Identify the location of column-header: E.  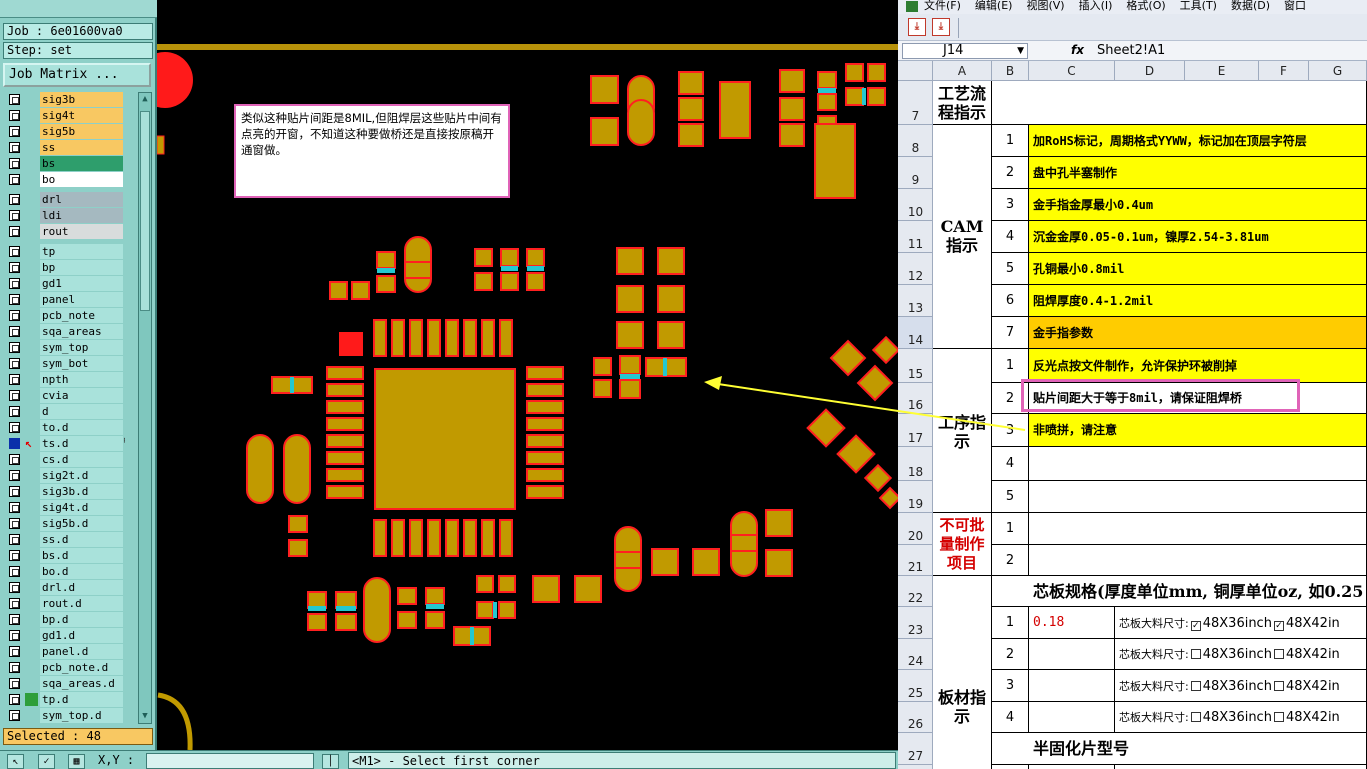
(1222, 71).